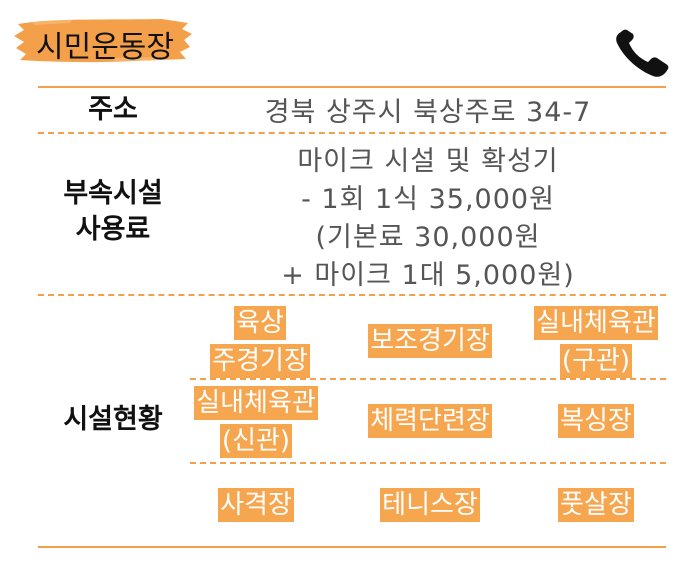  I want to click on facilities-label: 시설현황, so click(113, 419).